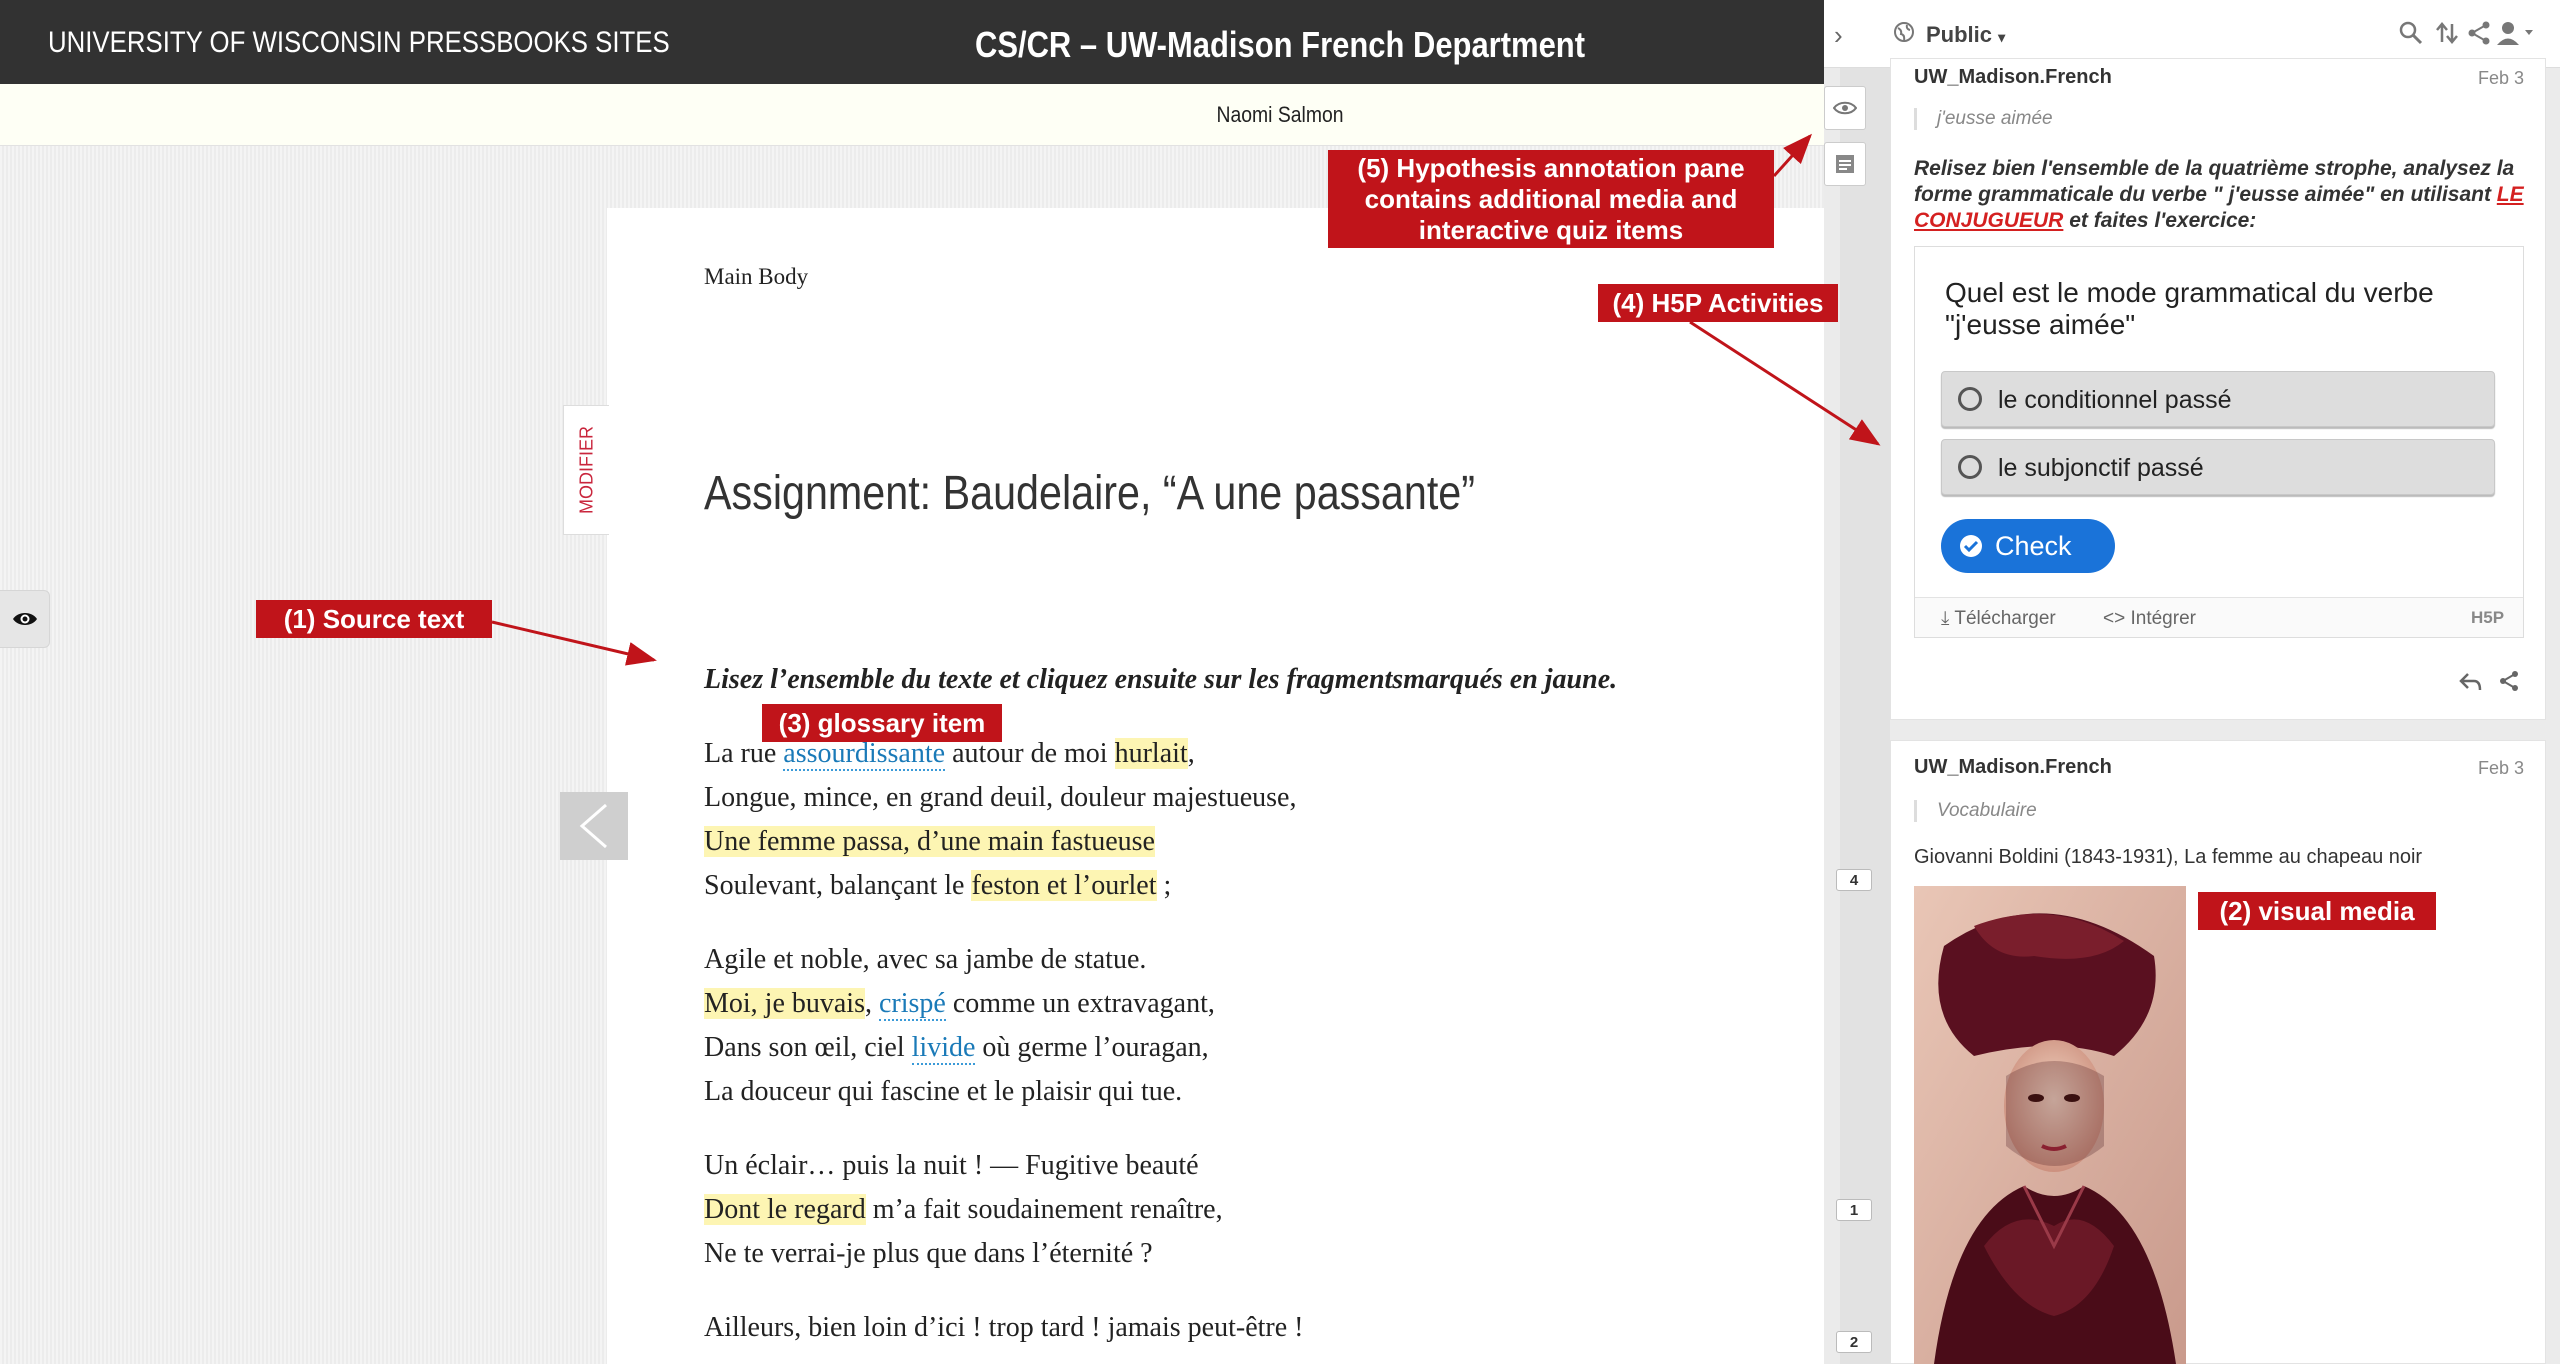  Describe the element at coordinates (2218, 467) in the screenshot. I see `h5p-option: le subjonctif passé` at that location.